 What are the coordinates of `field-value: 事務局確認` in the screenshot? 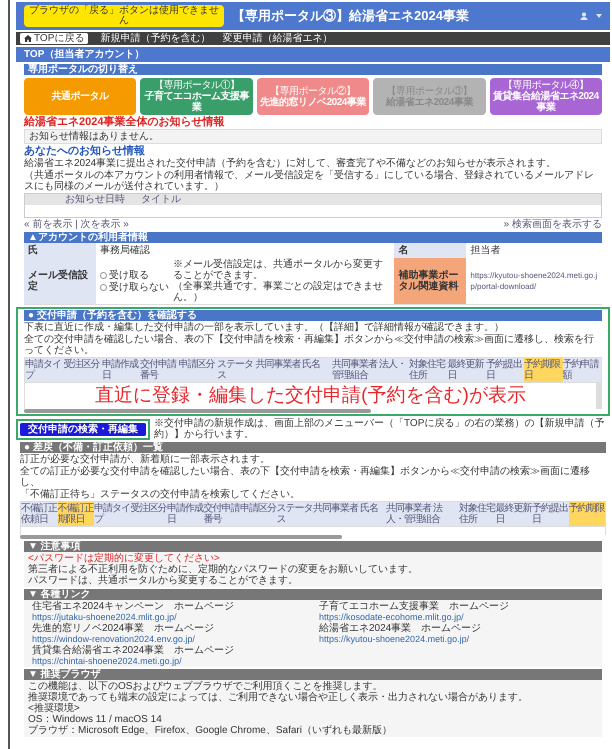 It's located at (125, 251).